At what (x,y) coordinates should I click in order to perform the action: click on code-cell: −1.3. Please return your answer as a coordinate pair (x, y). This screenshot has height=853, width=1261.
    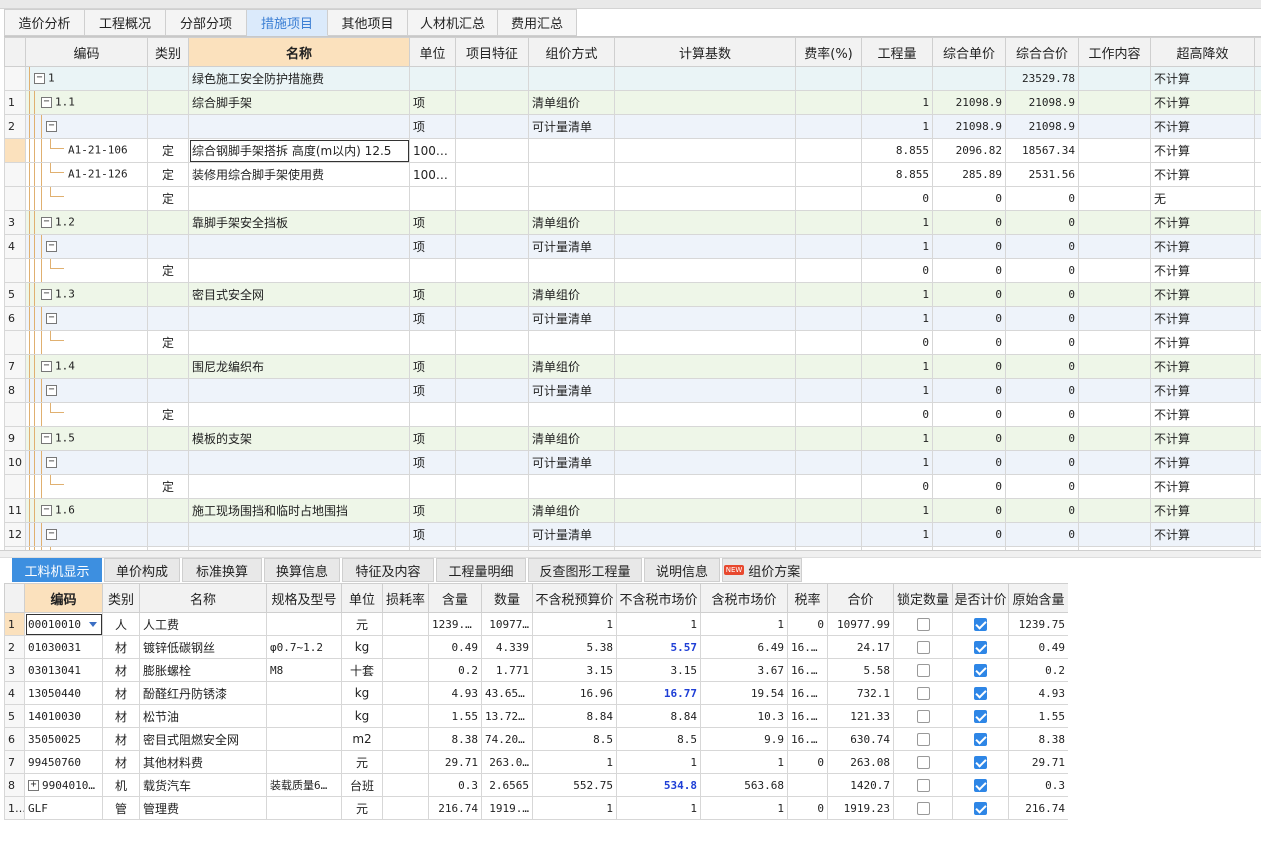
    Looking at the image, I should click on (86, 294).